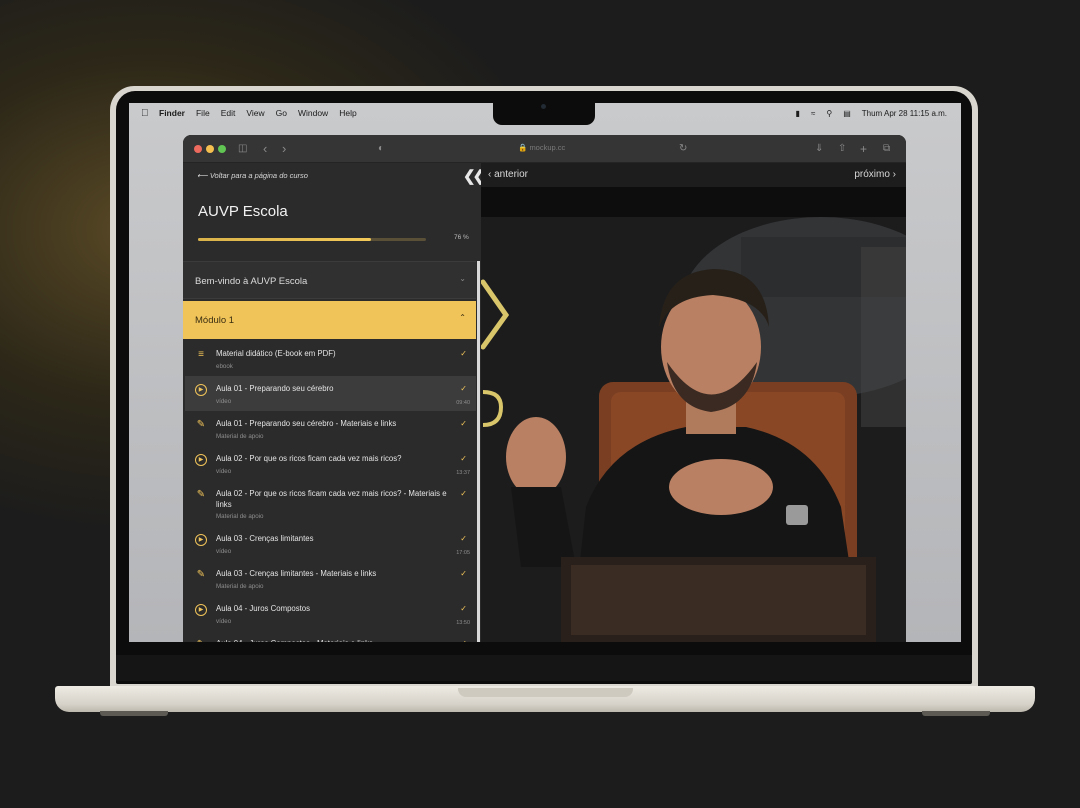 This screenshot has width=1080, height=808. Describe the element at coordinates (463, 623) in the screenshot. I see `lesson-duration: 13:50` at that location.